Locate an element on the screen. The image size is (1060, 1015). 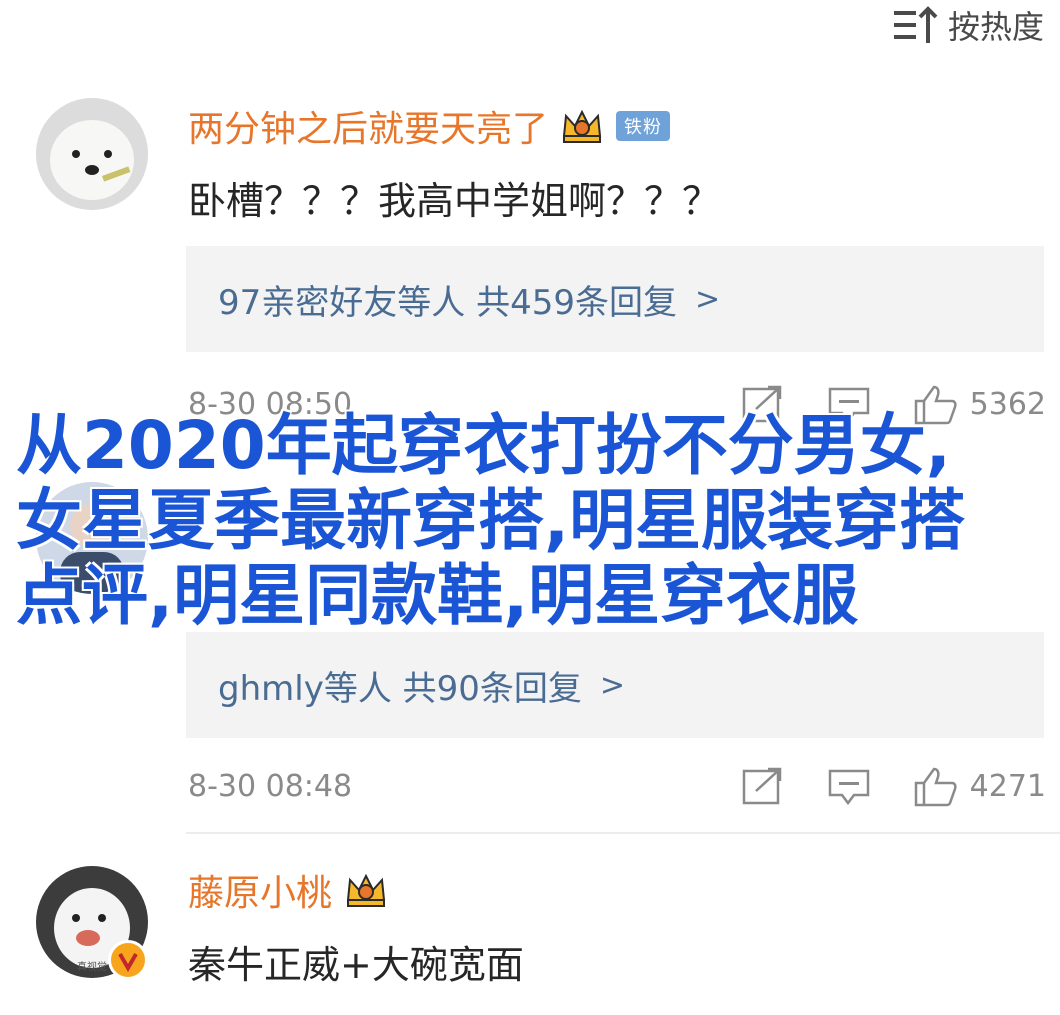
verified-badge is located at coordinates (128, 960).